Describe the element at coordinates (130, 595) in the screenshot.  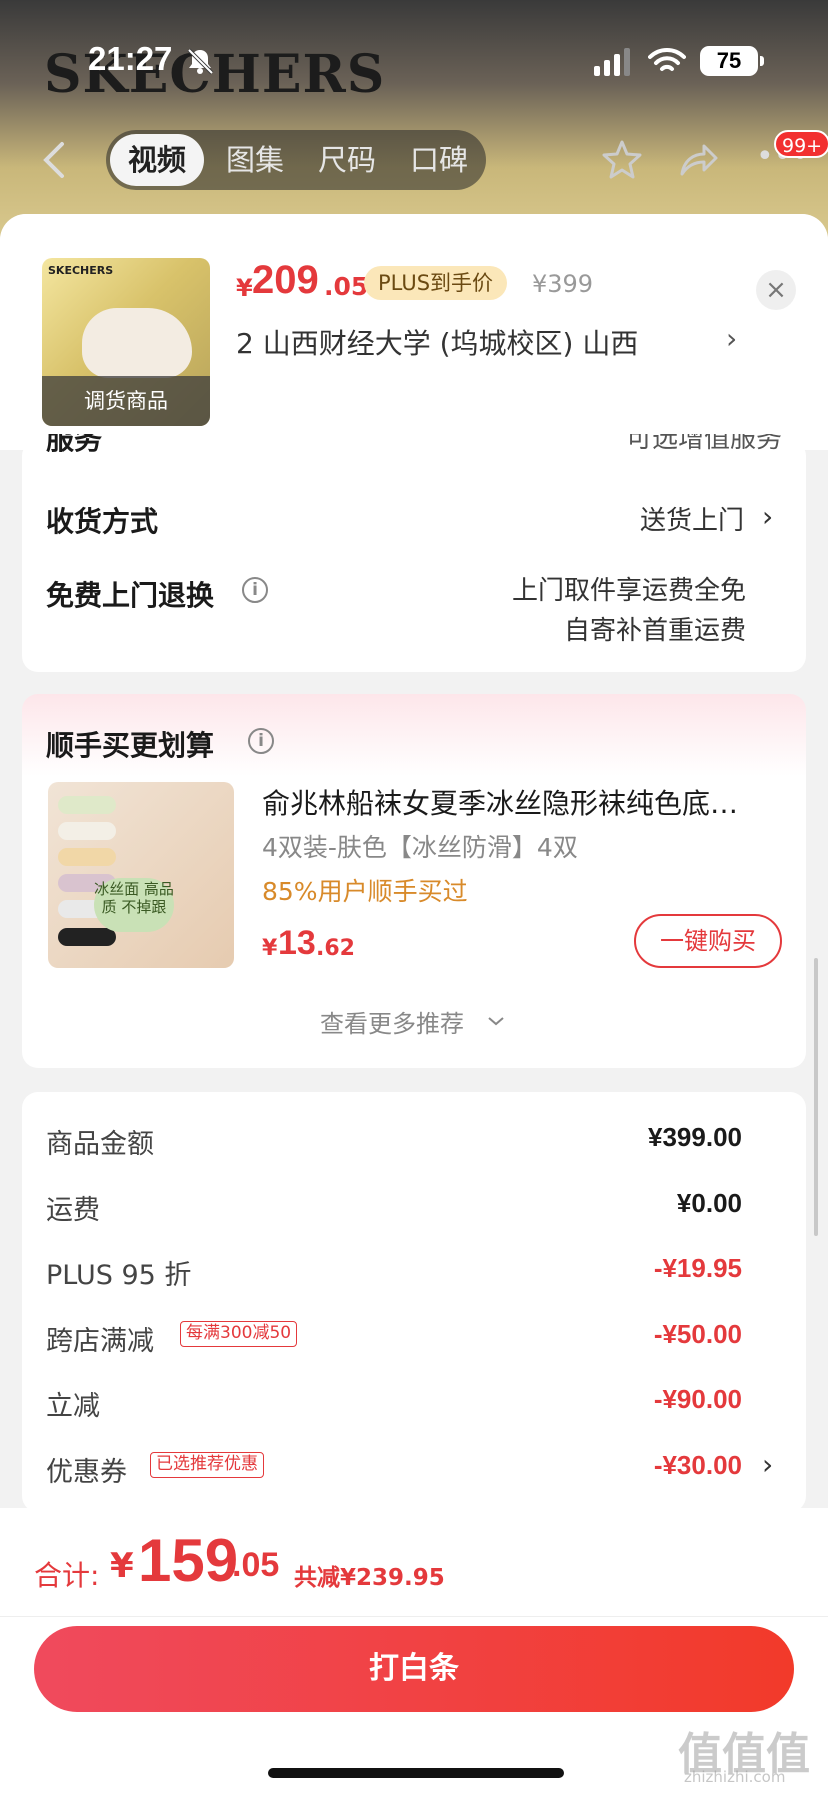
I see `free-return-label: 免费上门退换` at that location.